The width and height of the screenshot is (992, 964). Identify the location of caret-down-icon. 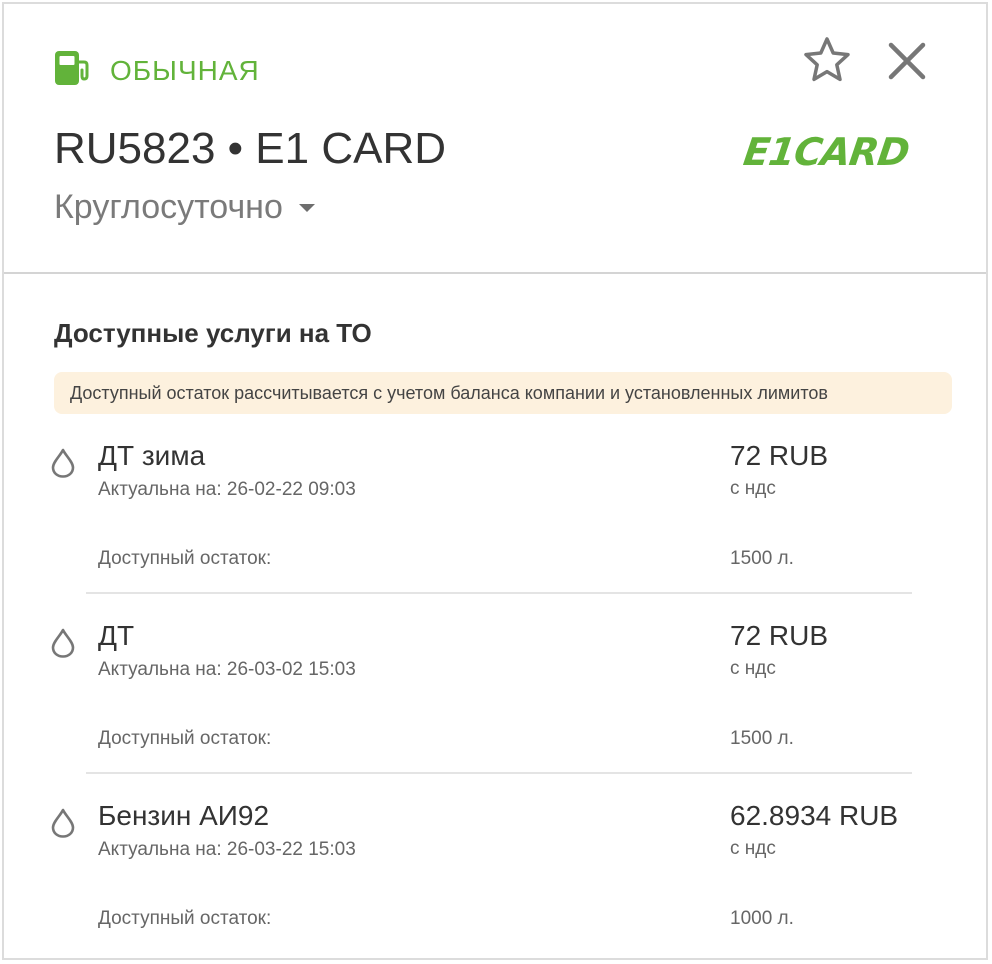
(306, 207).